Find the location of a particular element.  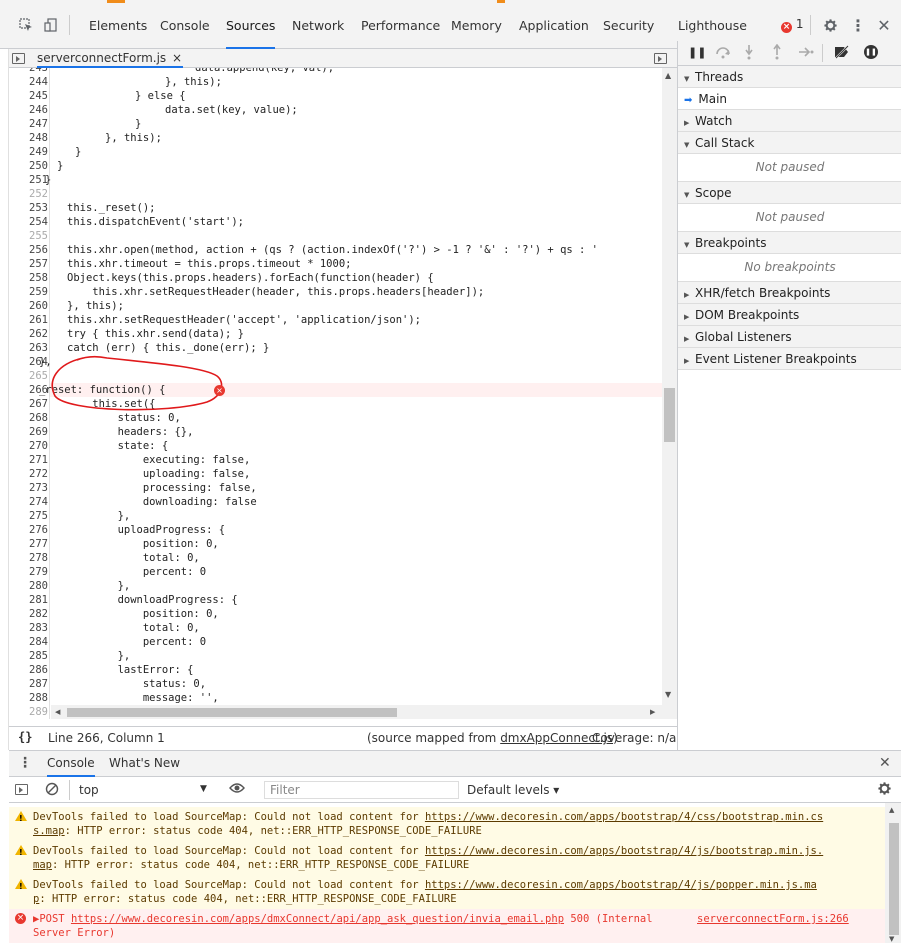

line-number: 246 is located at coordinates (28, 110).